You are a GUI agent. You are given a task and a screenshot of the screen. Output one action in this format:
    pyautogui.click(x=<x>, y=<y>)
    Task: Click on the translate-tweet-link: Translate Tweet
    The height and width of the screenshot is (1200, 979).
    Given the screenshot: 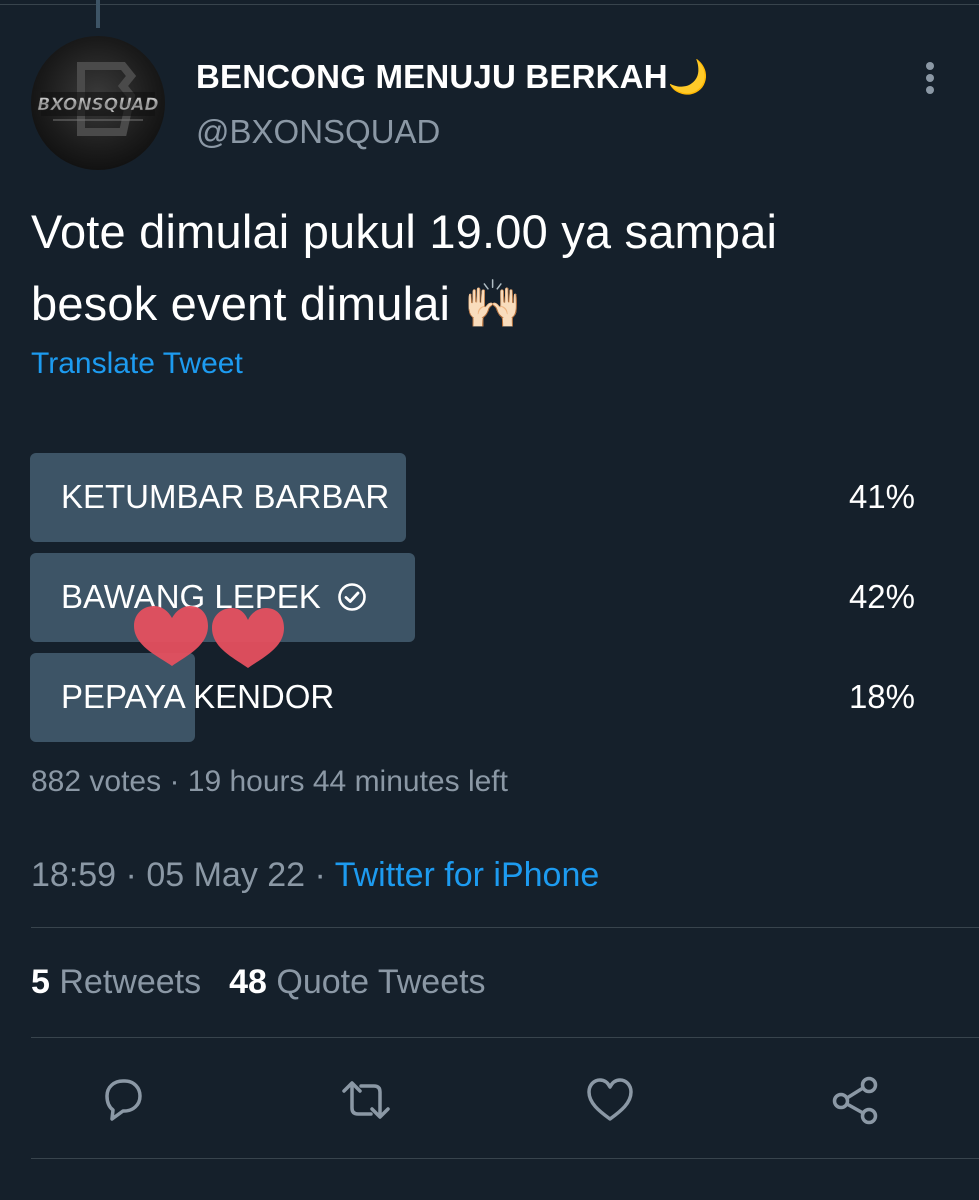 What is the action you would take?
    pyautogui.click(x=137, y=364)
    